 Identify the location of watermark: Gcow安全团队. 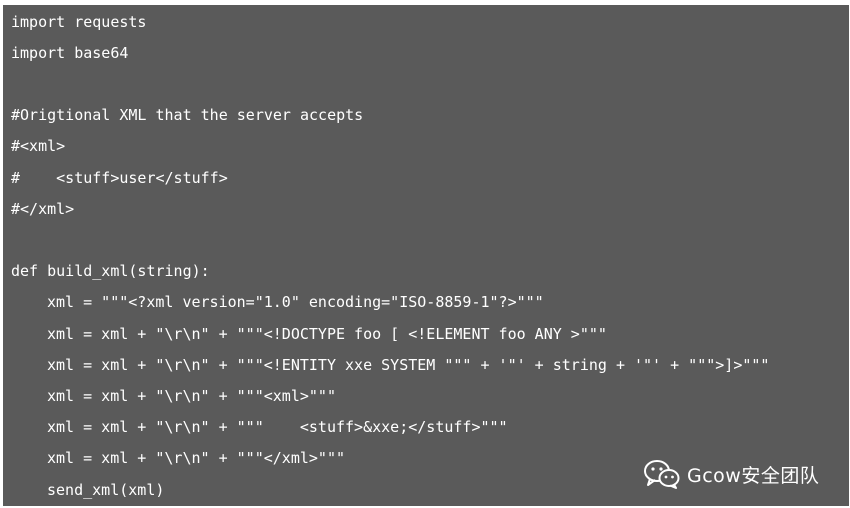
(731, 474).